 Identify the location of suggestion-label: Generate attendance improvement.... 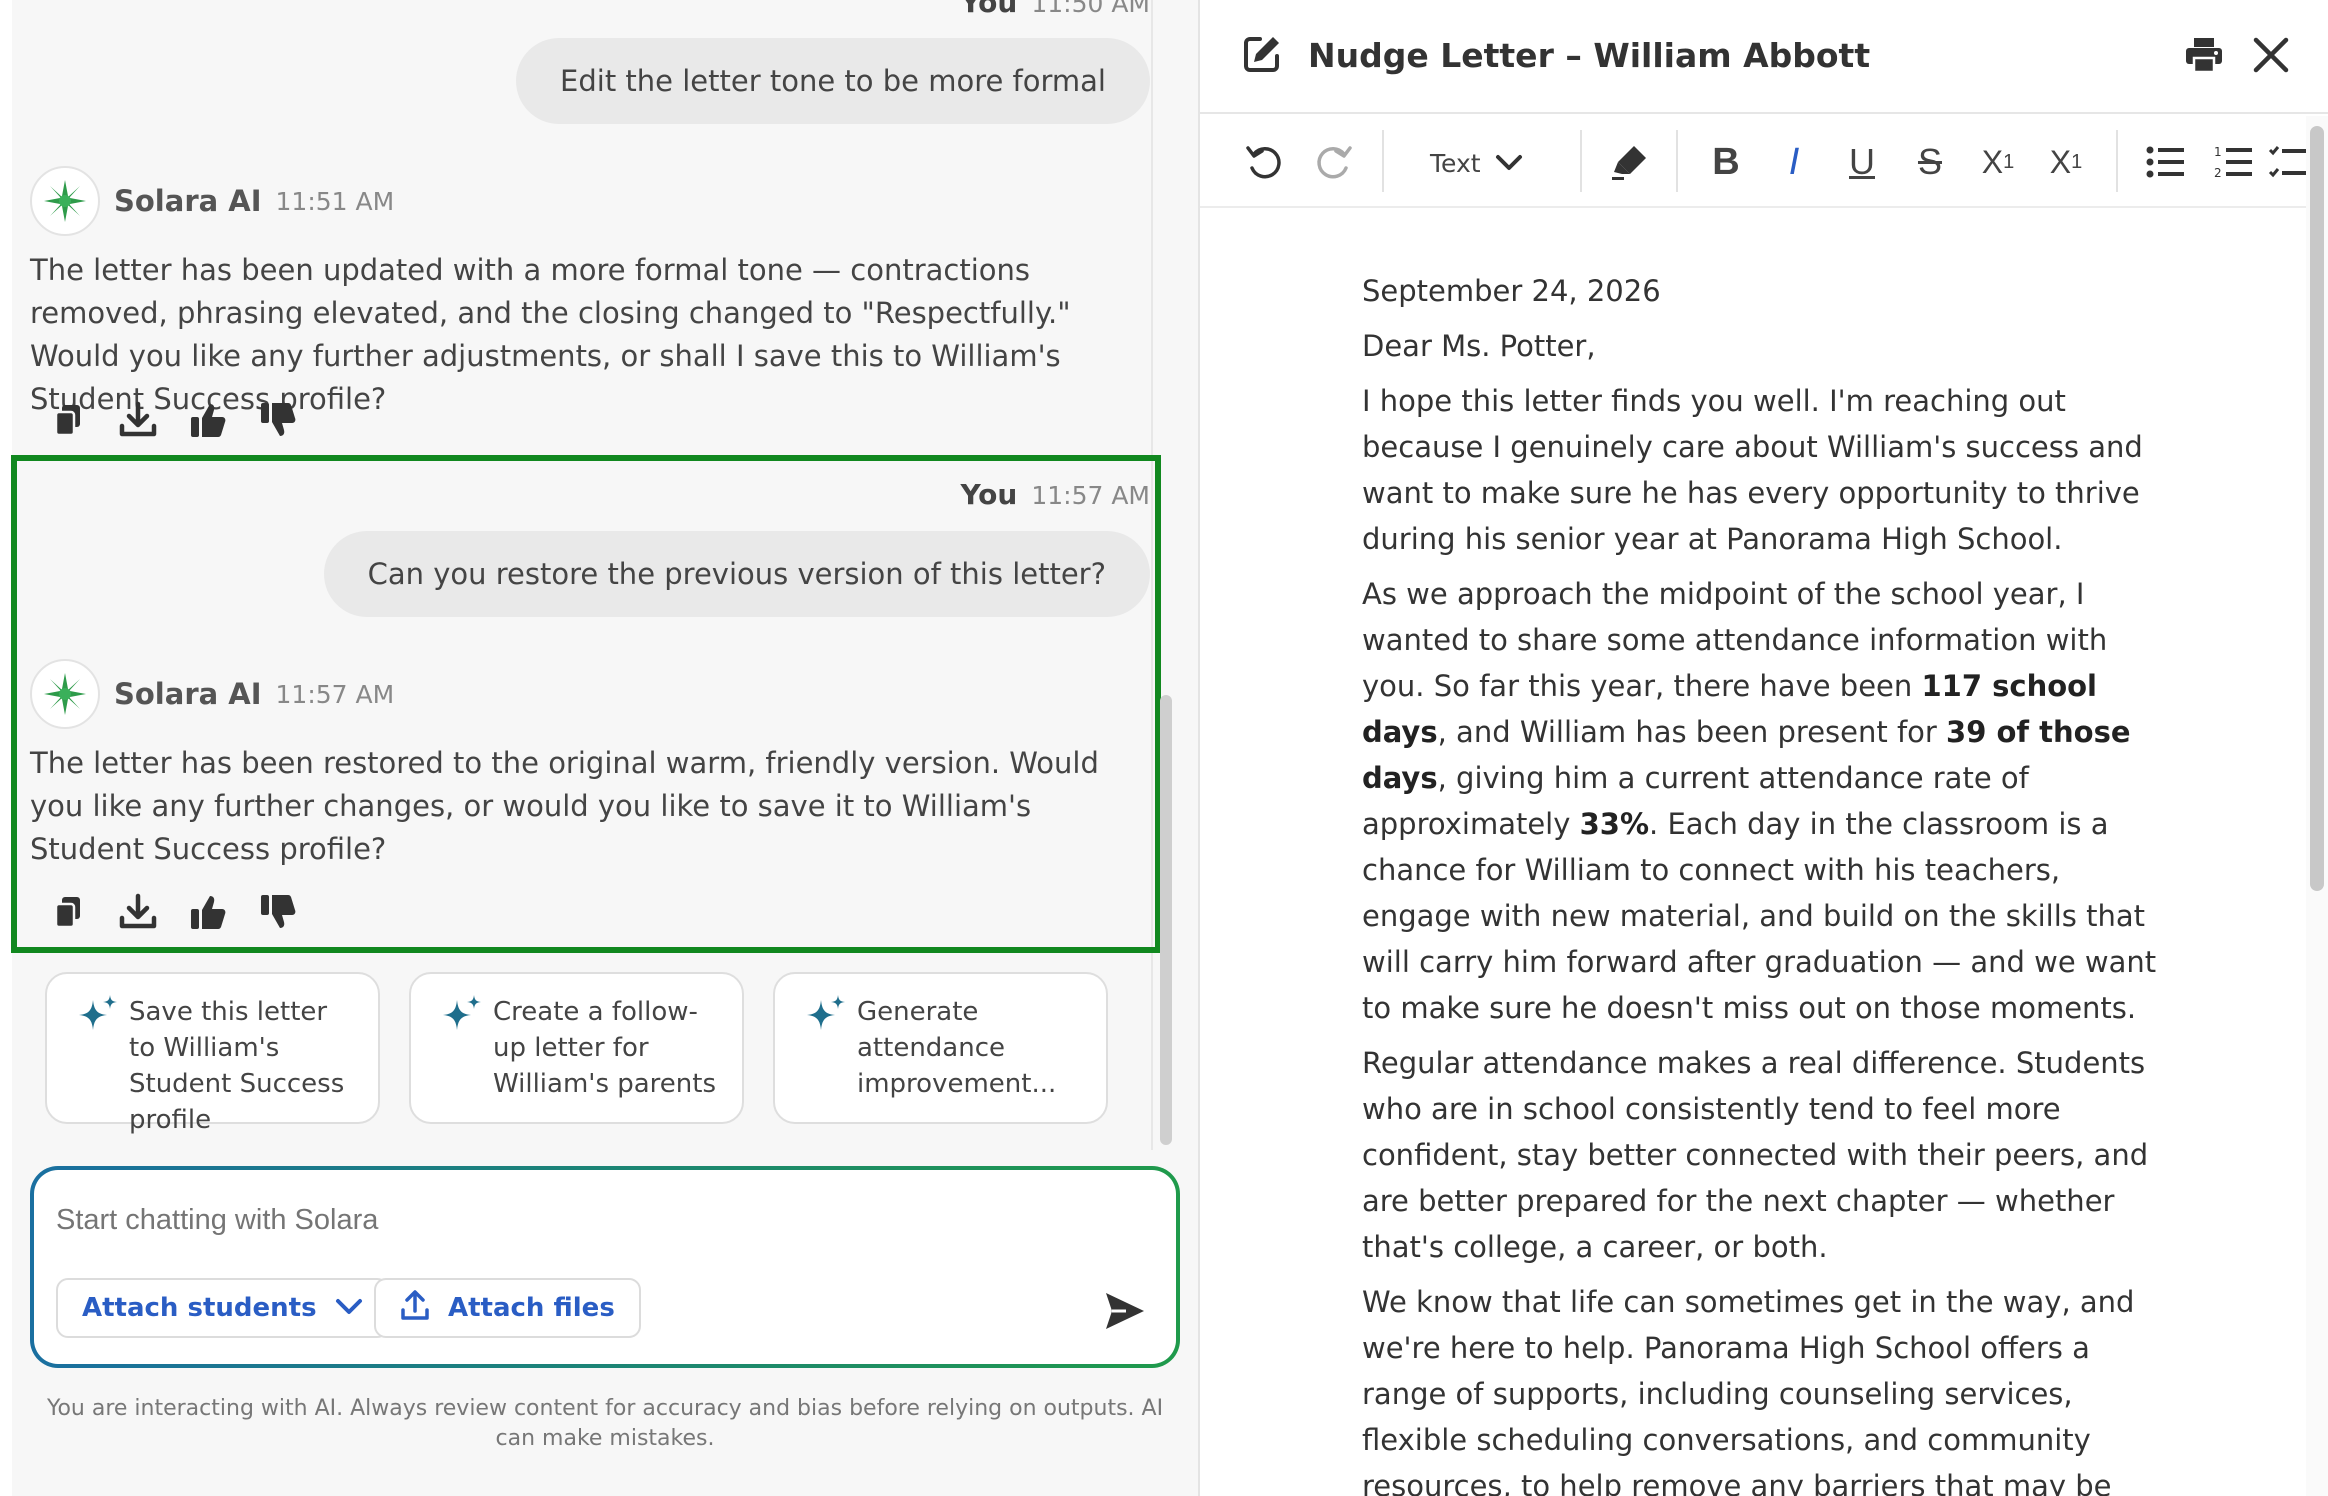
(957, 1048).